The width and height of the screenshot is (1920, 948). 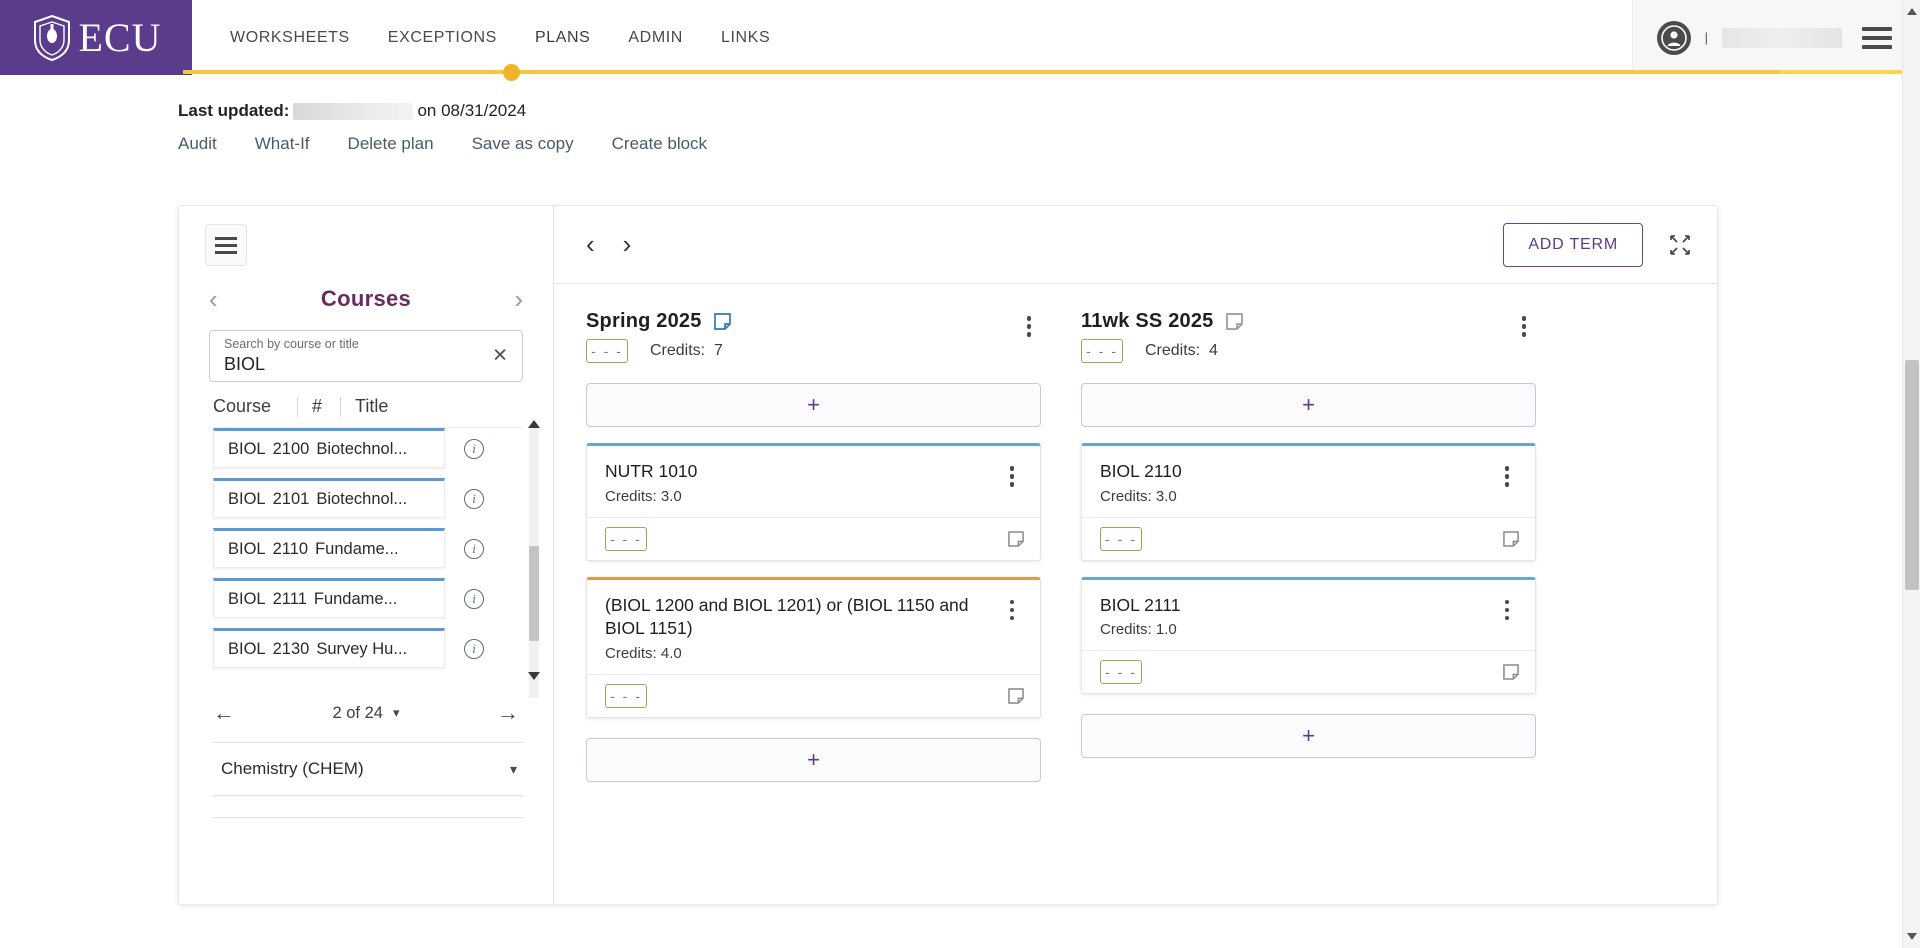 What do you see at coordinates (518, 299) in the screenshot?
I see `chevron-right-icon: ›` at bounding box center [518, 299].